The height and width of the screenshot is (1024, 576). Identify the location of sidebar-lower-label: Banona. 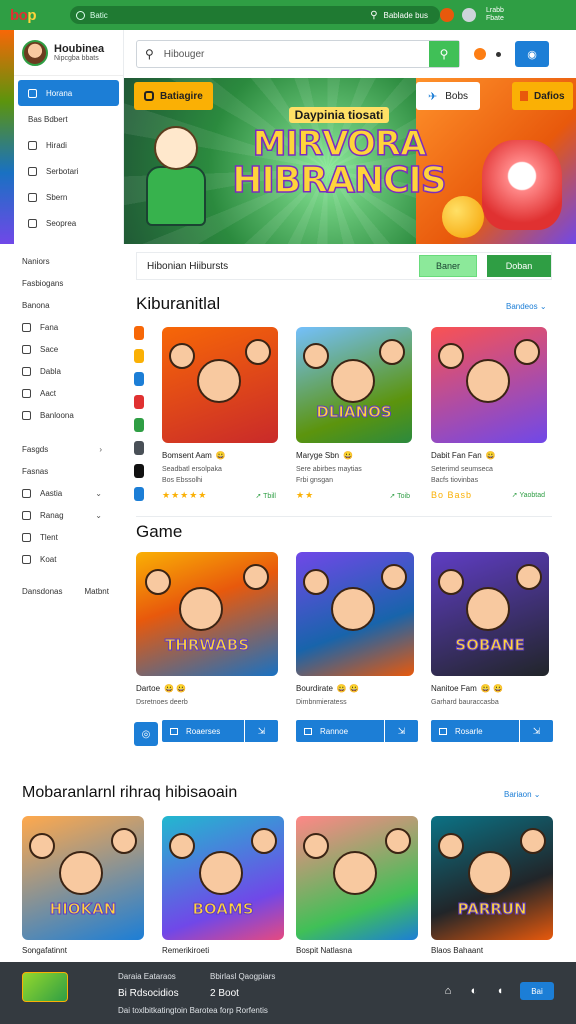
(36, 305).